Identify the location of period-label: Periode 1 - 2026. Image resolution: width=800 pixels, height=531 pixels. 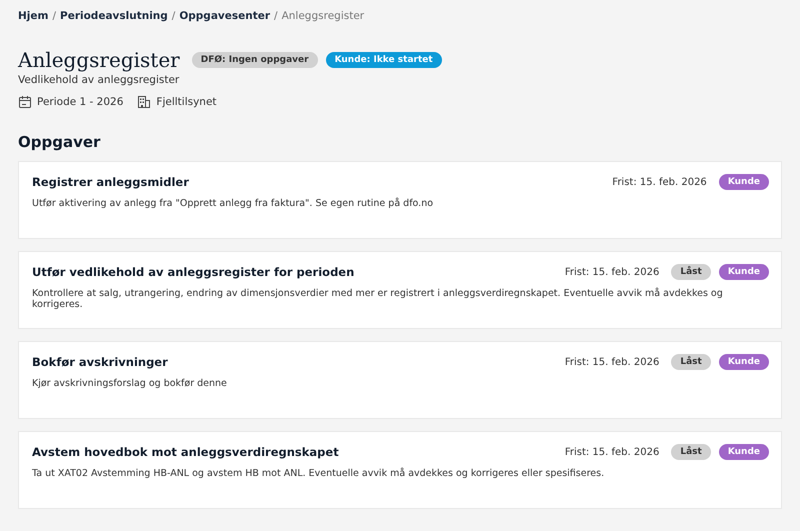
(80, 102).